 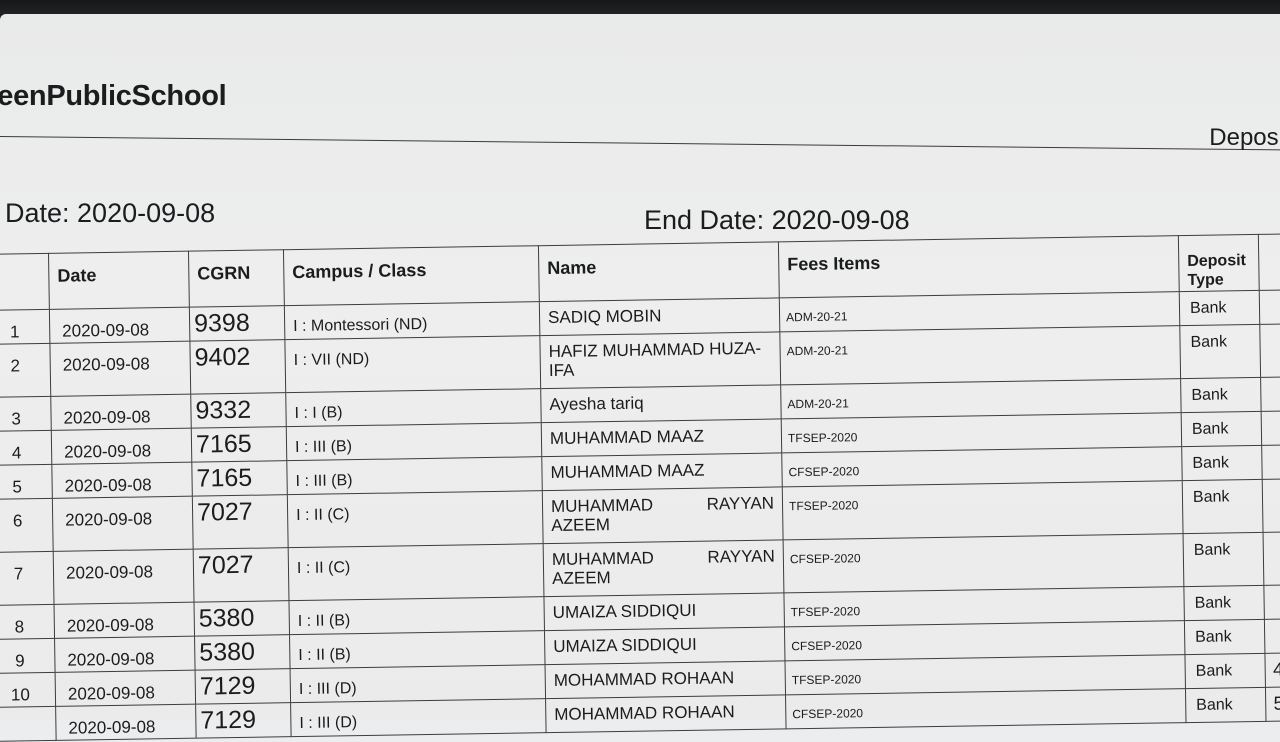 What do you see at coordinates (19, 627) in the screenshot?
I see `row-no: 8` at bounding box center [19, 627].